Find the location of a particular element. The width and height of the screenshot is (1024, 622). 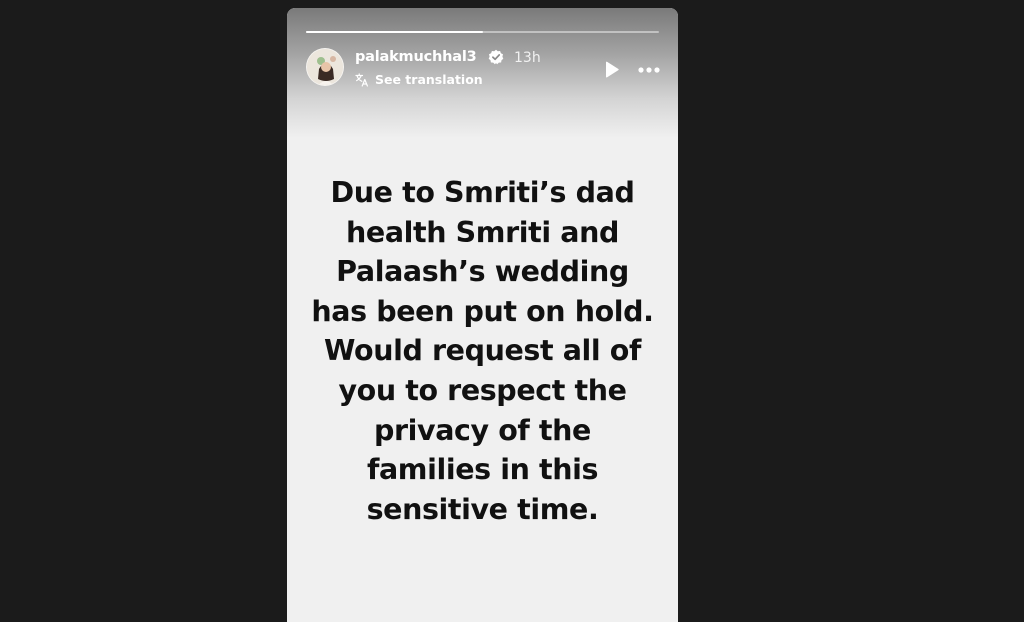

more-options-icon is located at coordinates (649, 70).